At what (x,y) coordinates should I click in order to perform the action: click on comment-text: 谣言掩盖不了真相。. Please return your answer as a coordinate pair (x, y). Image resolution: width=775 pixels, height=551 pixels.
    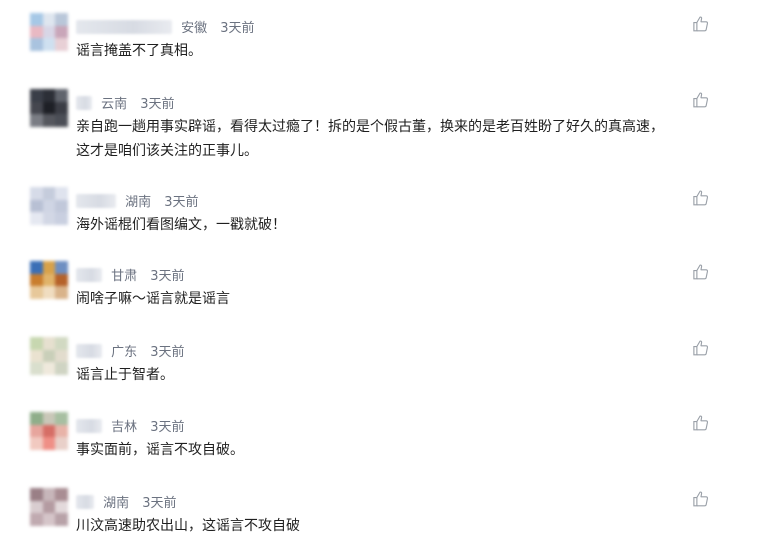
    Looking at the image, I should click on (139, 51).